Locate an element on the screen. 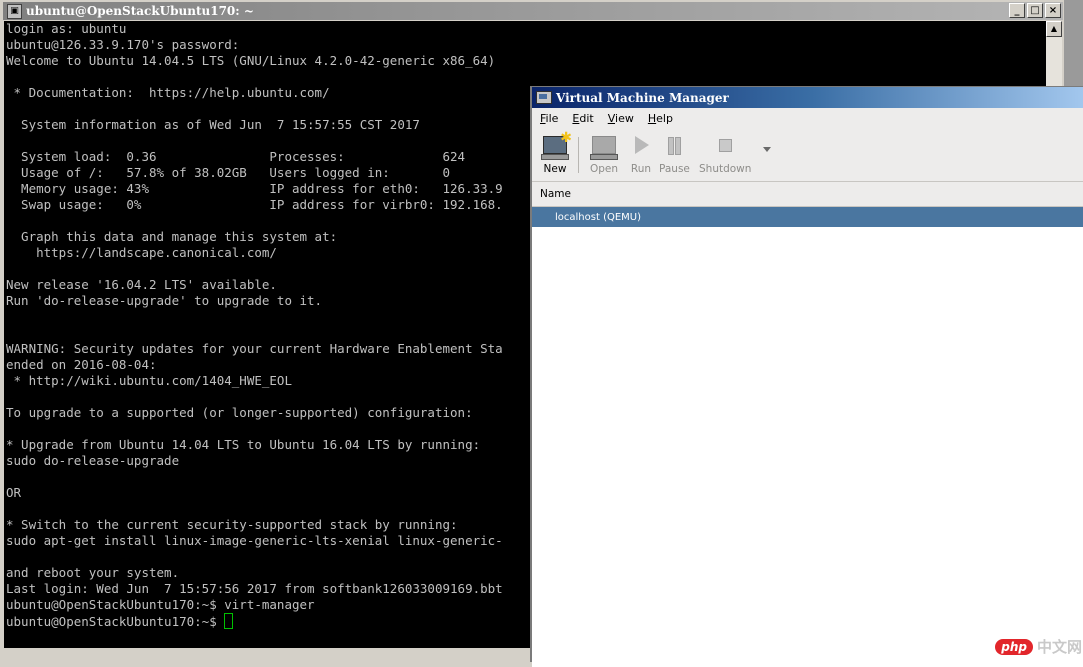 Image resolution: width=1083 pixels, height=667 pixels. toolbar-separator is located at coordinates (578, 155).